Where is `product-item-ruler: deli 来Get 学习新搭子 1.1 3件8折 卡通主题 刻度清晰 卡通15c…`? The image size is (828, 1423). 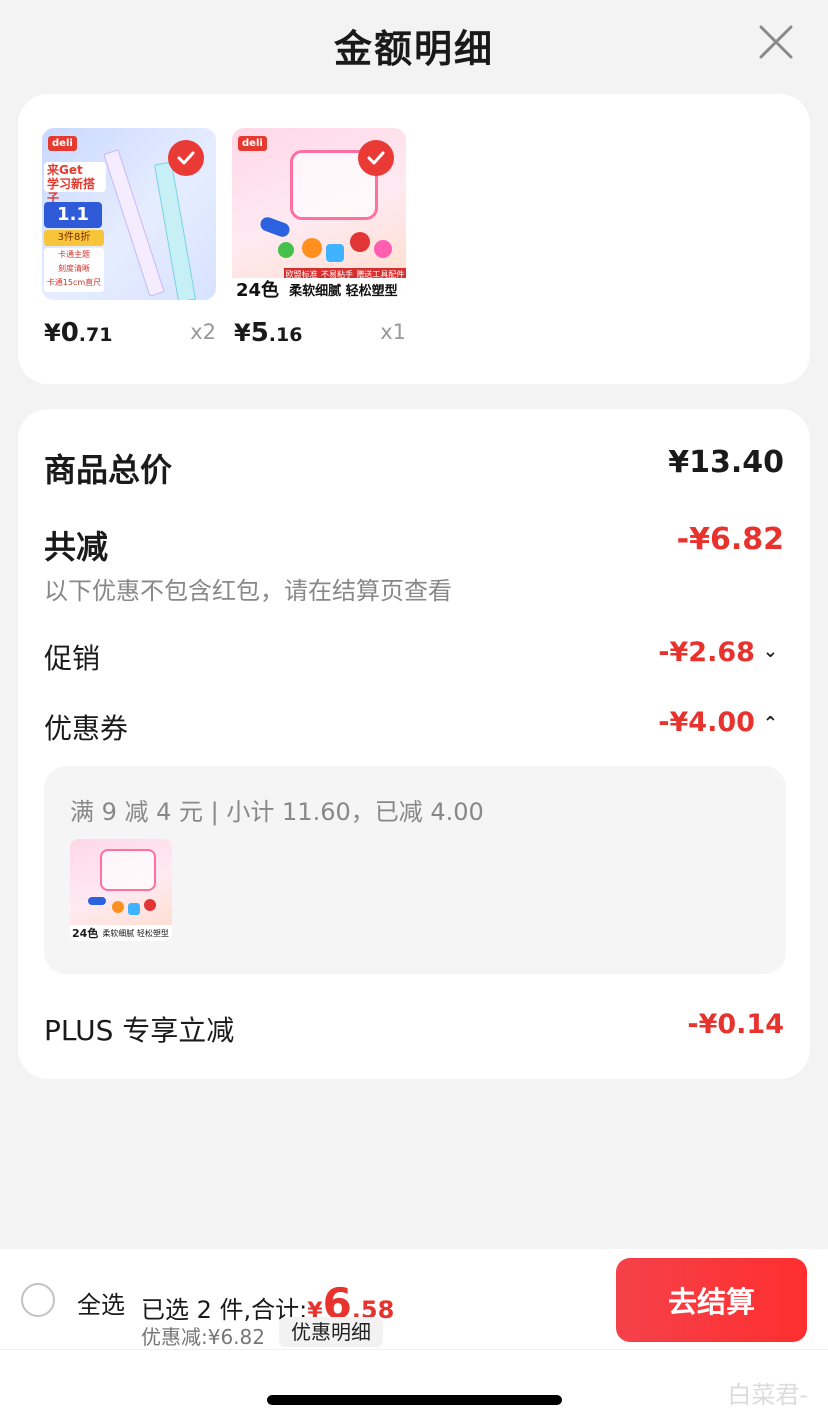
product-item-ruler: deli 来Get 学习新搭子 1.1 3件8折 卡通主题 刻度清晰 卡通15c… is located at coordinates (129, 238).